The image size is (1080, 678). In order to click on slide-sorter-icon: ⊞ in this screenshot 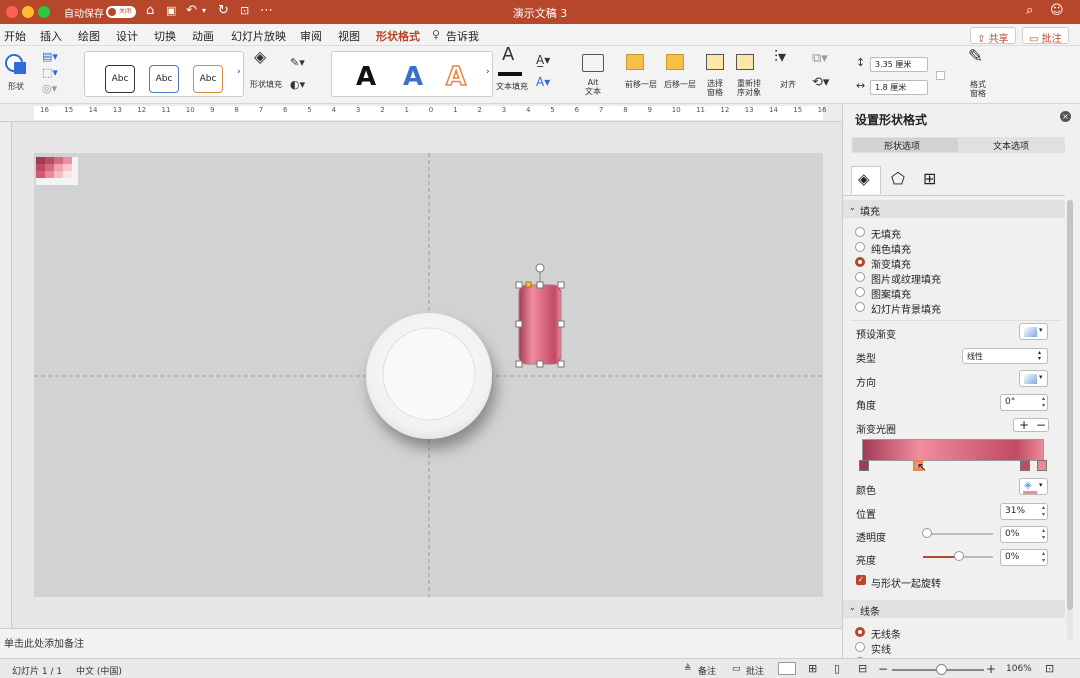, I will do `click(812, 668)`.